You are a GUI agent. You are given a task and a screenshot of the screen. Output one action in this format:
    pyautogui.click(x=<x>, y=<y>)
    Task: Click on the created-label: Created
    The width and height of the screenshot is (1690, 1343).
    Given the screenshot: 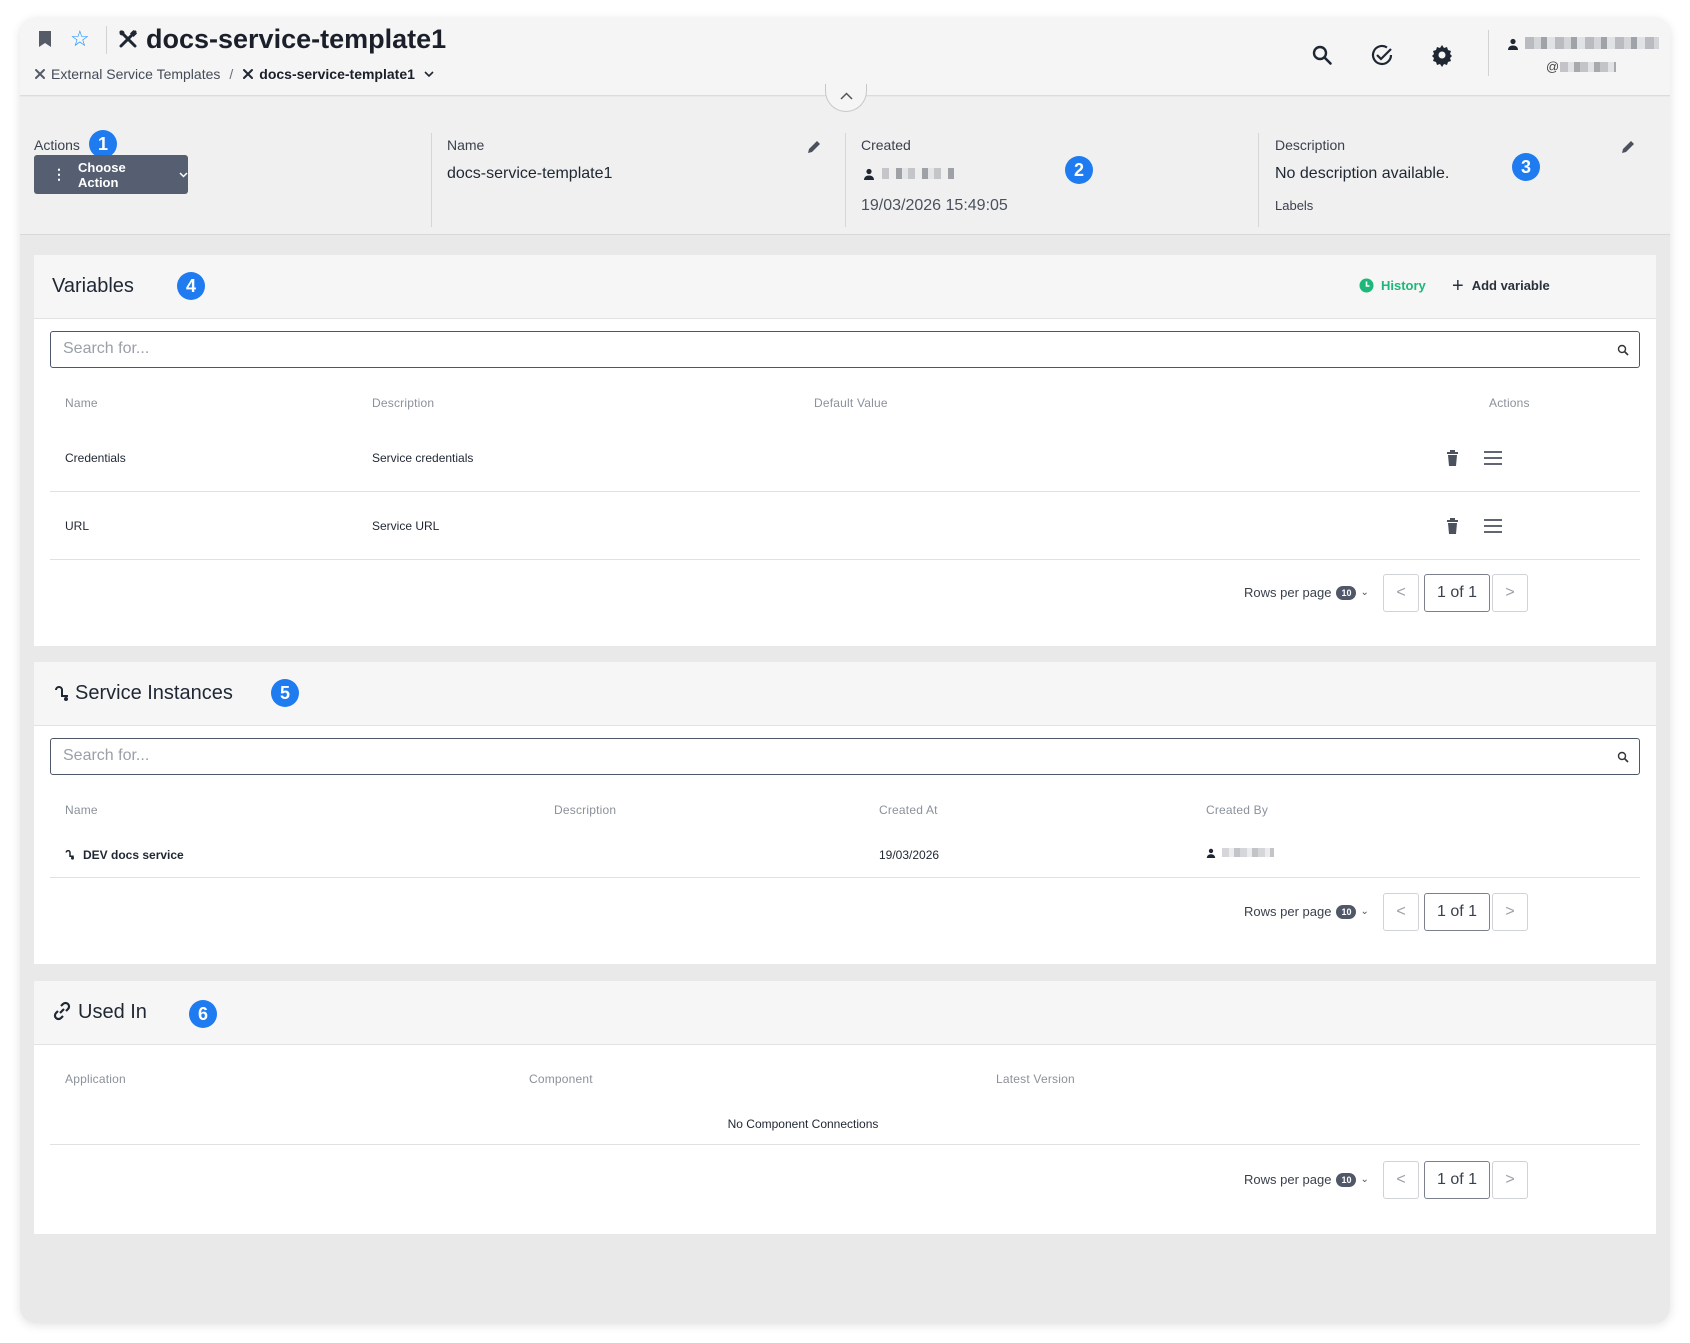 What is the action you would take?
    pyautogui.click(x=886, y=145)
    